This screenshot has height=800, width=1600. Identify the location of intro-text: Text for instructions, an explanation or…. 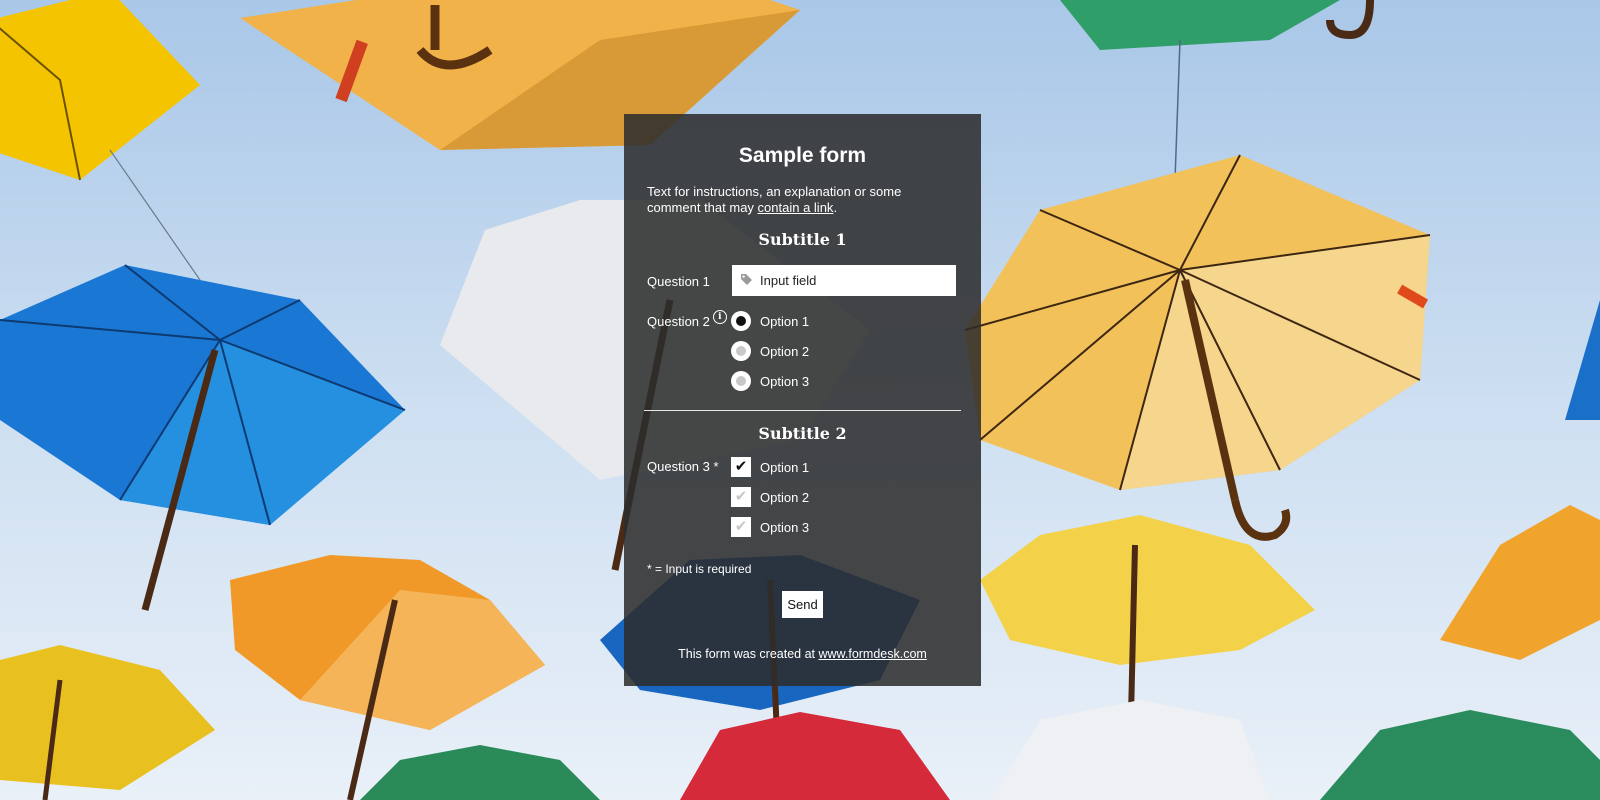
(777, 200).